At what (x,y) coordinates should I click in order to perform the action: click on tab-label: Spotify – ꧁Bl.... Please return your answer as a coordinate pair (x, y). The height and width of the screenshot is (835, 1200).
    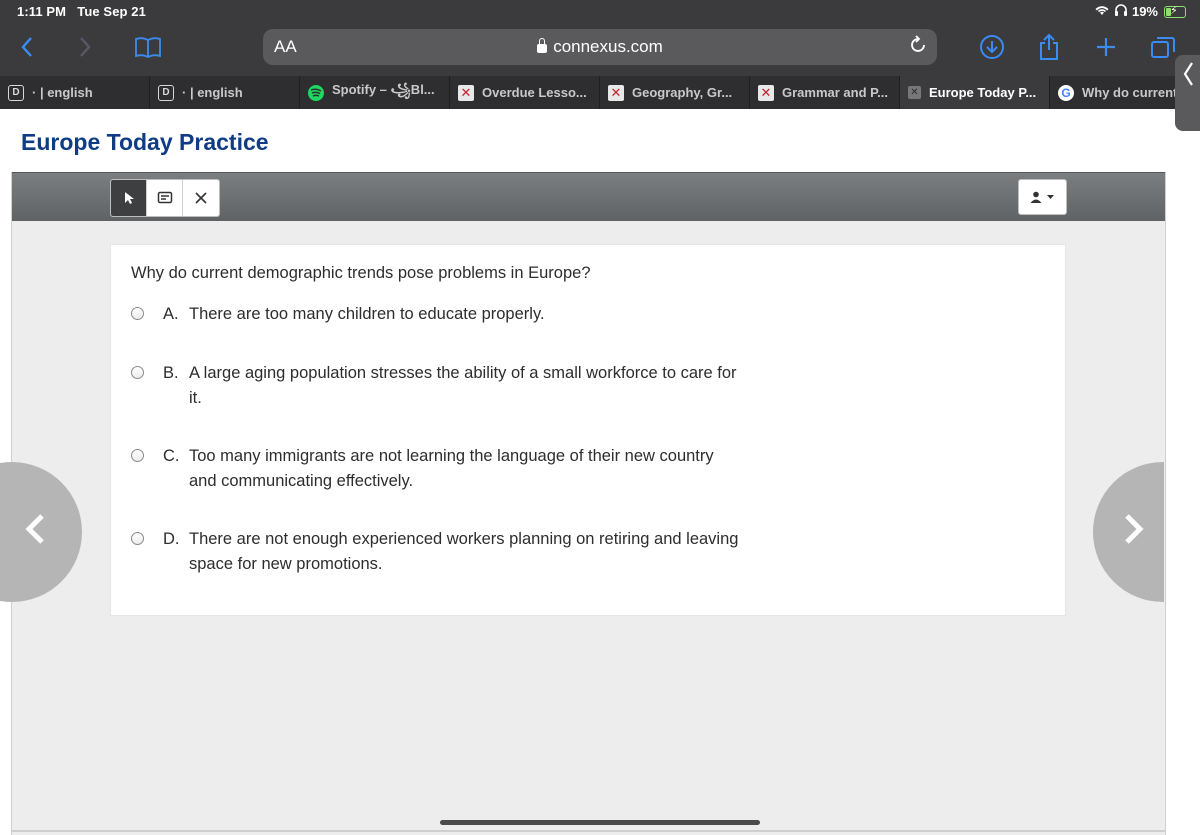
    Looking at the image, I should click on (383, 89).